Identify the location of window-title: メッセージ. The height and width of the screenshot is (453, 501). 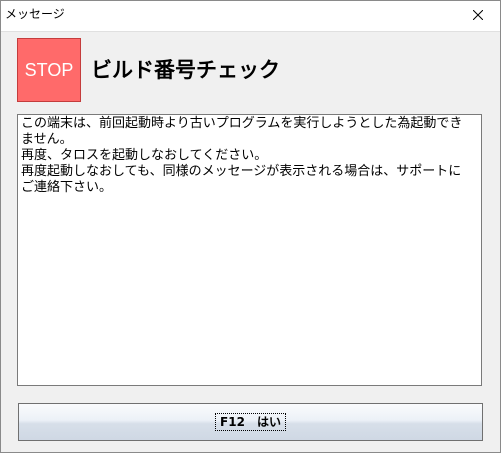
(35, 14).